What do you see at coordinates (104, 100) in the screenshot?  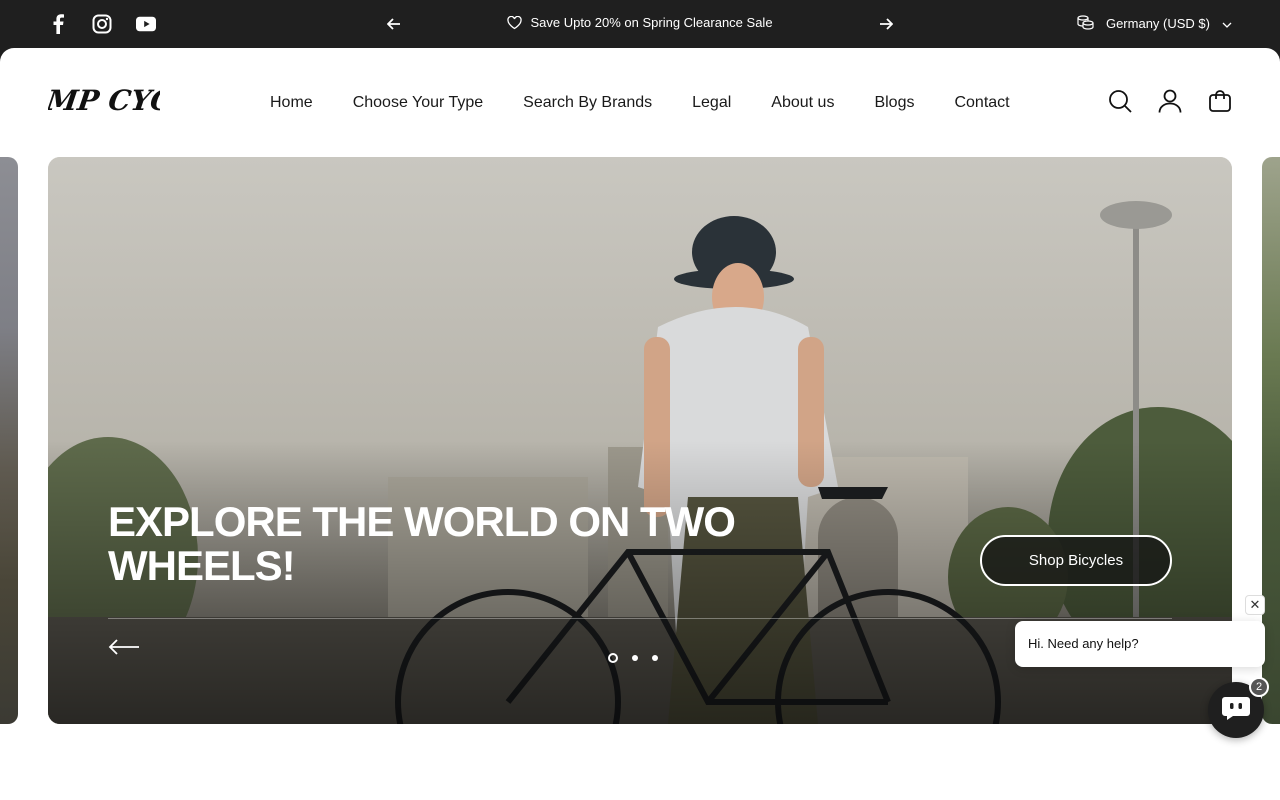 I see `svg-text: MP CYCLE` at bounding box center [104, 100].